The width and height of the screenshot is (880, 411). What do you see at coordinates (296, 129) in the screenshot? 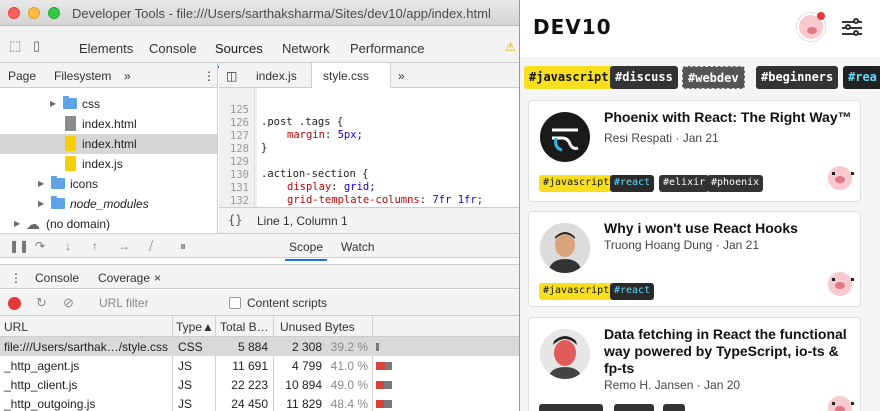
I see `code-line: 126 margin: 5px;` at bounding box center [296, 129].